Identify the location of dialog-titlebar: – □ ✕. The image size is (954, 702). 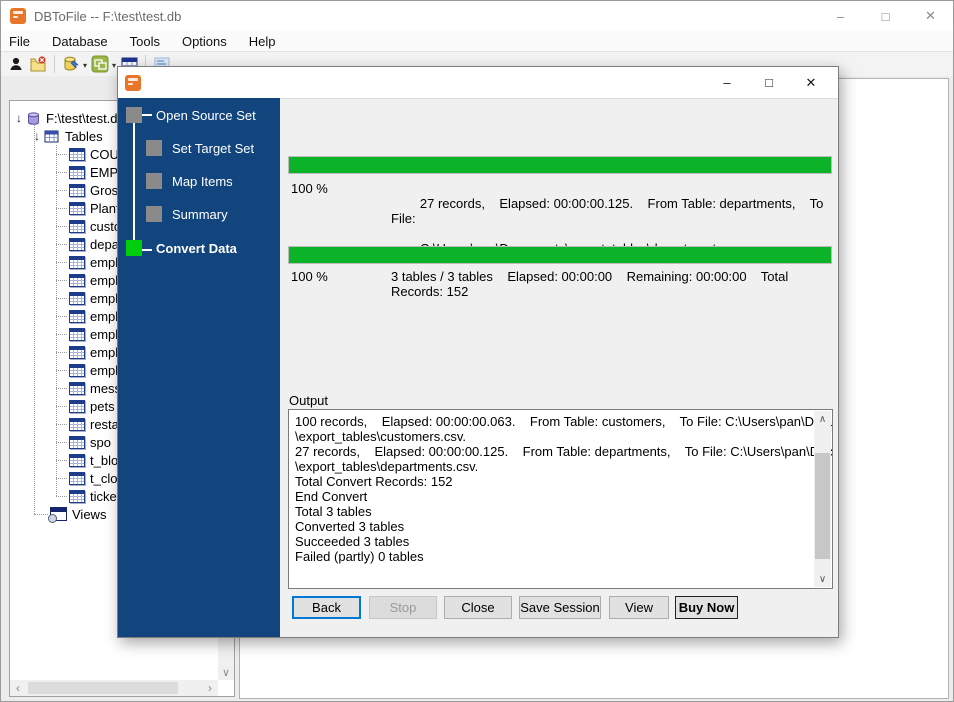
(478, 82).